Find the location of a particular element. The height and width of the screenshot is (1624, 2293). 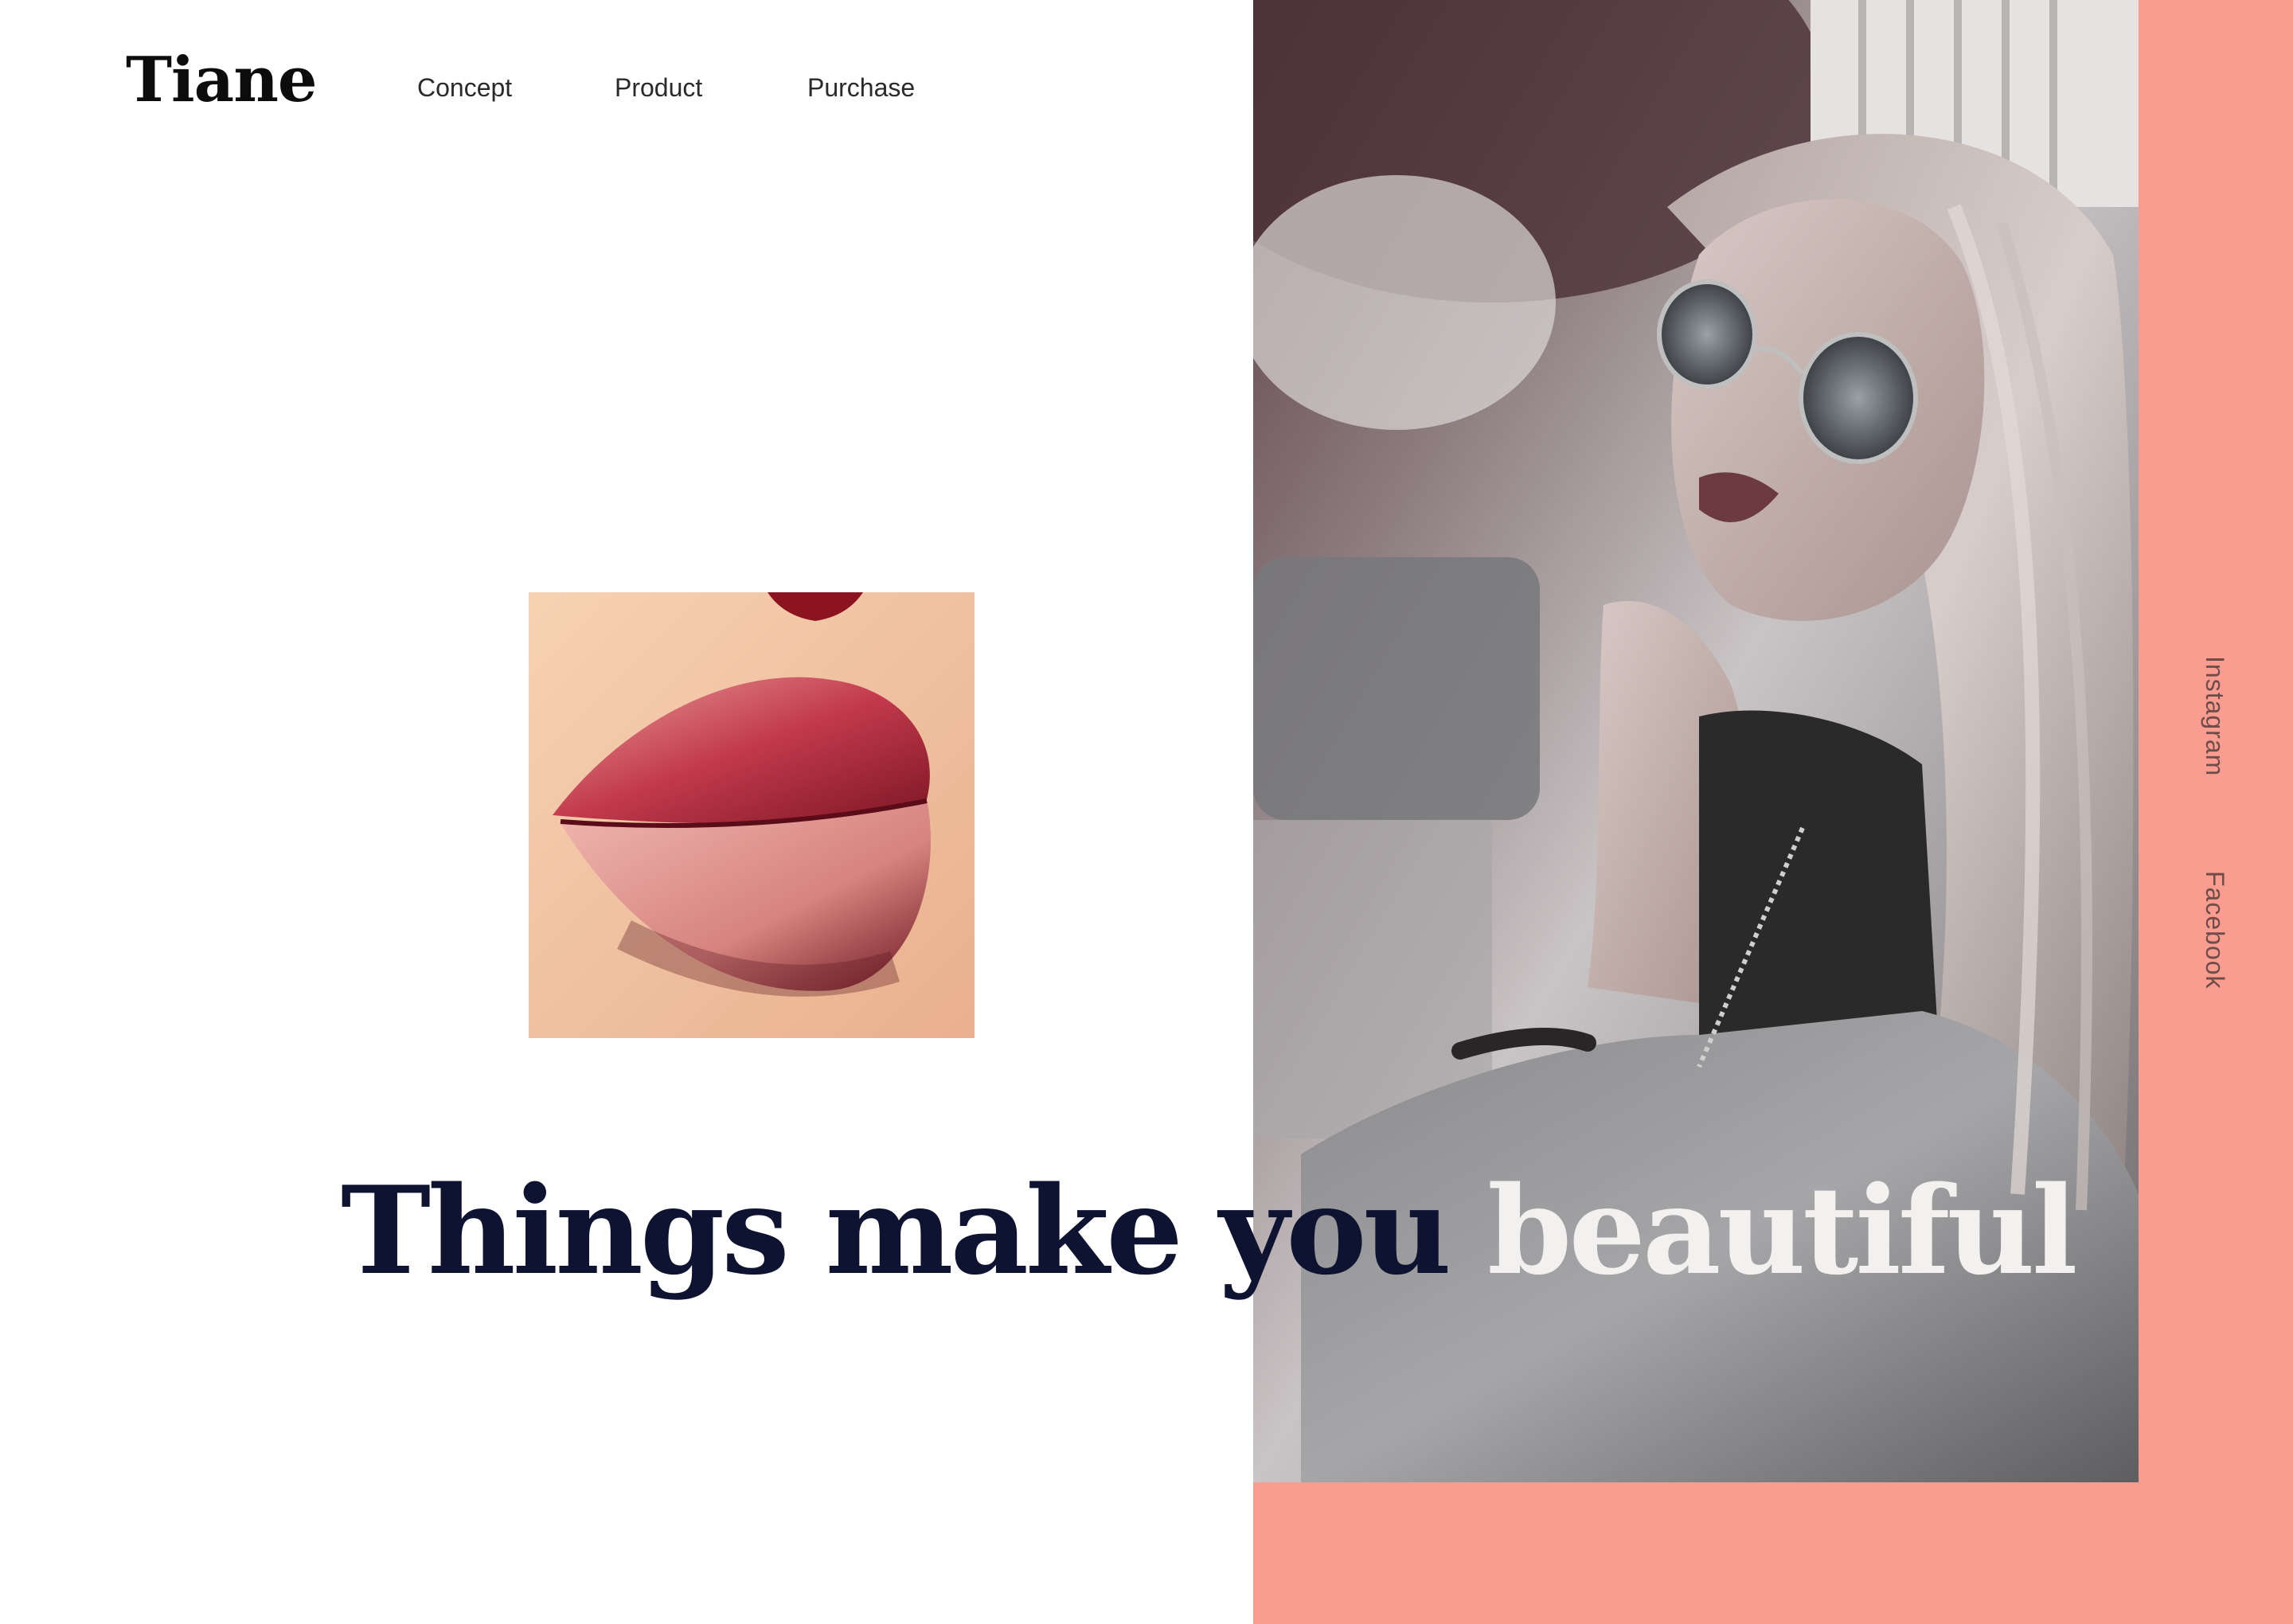

social-link-facebook: Facebook is located at coordinates (2214, 930).